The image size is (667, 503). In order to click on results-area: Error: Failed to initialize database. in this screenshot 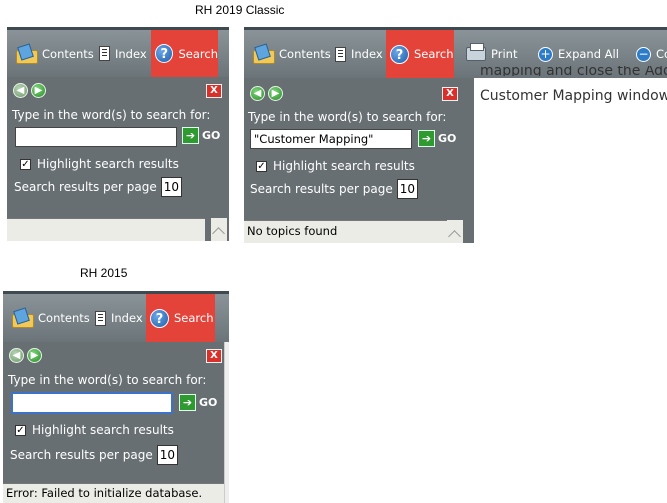, I will do `click(113, 493)`.